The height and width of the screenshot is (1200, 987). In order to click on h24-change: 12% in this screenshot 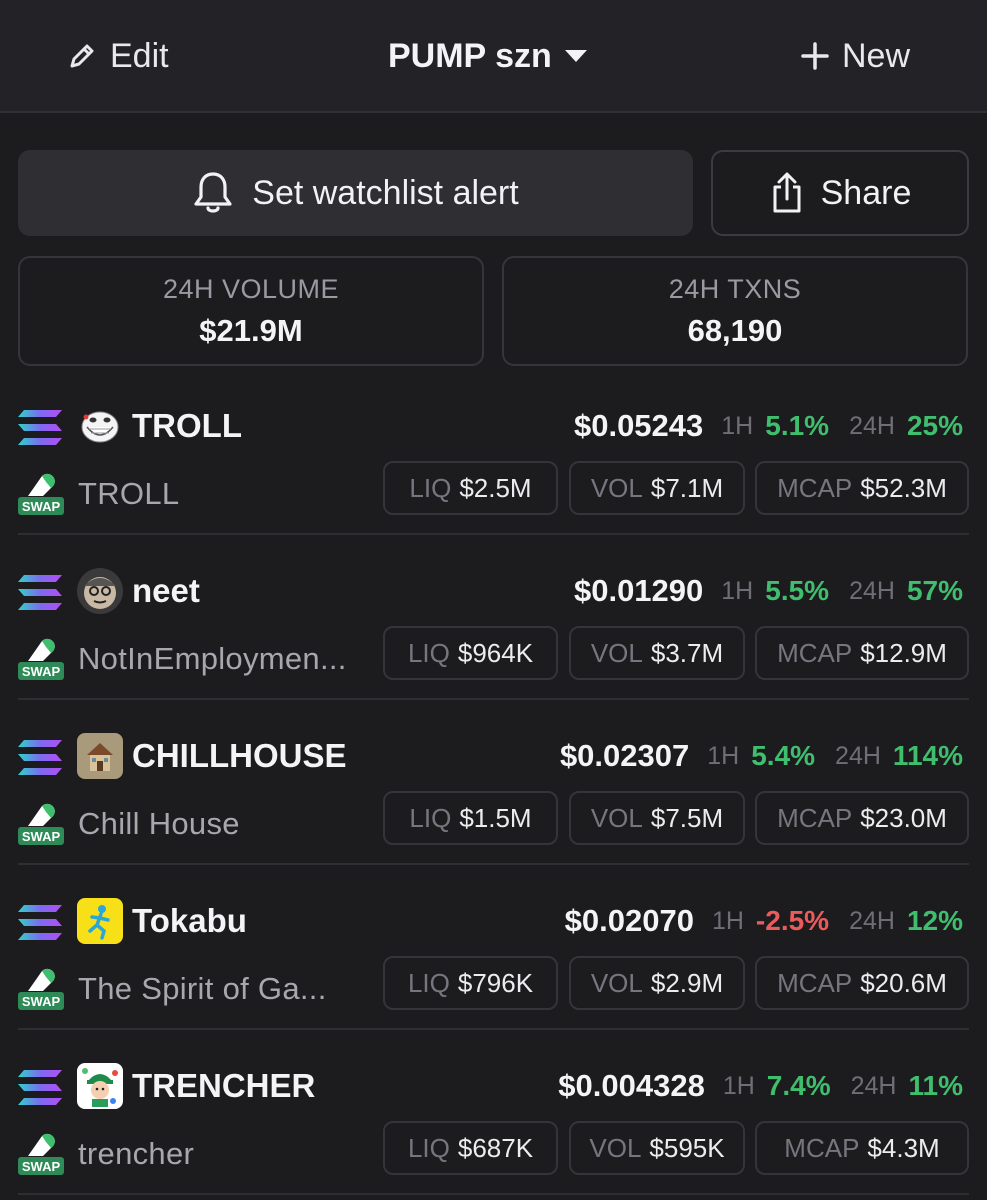, I will do `click(934, 920)`.